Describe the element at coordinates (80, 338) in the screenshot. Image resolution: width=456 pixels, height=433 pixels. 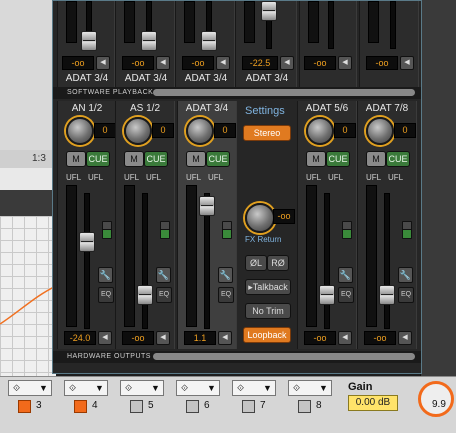
I see `level-value: -24.0` at that location.